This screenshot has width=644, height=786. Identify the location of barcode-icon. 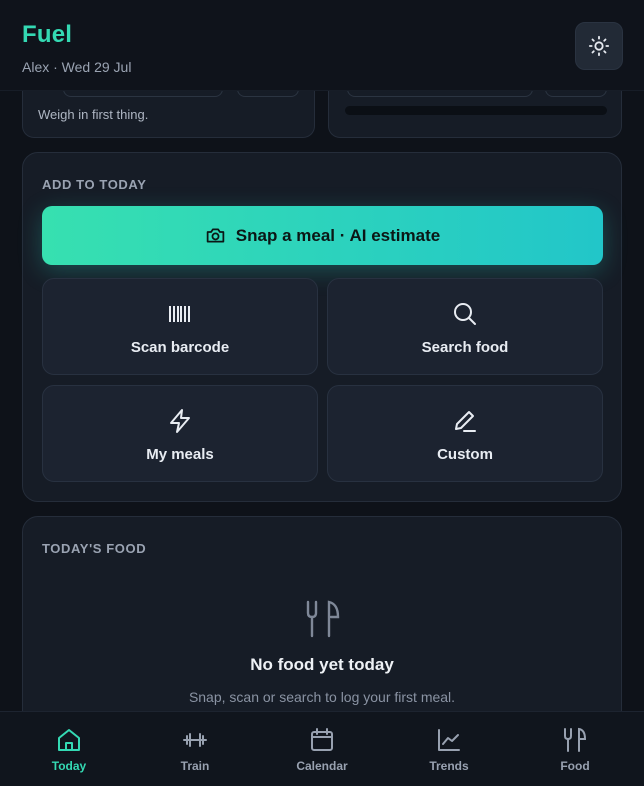
(179, 314).